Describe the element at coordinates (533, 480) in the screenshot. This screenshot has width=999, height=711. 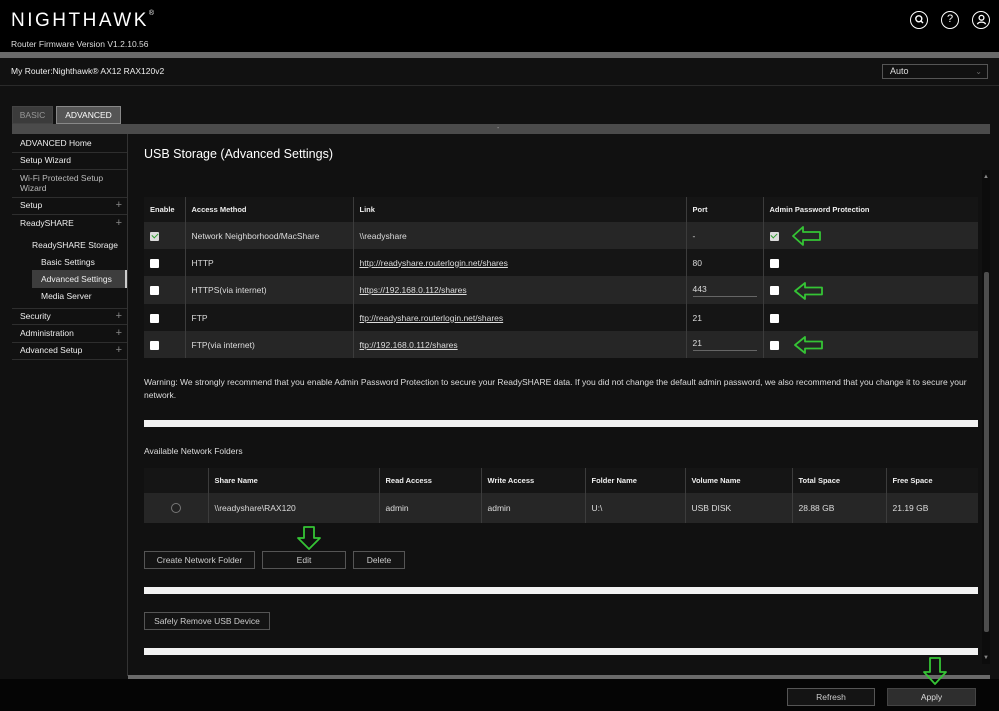
I see `column-header: Write Access` at that location.